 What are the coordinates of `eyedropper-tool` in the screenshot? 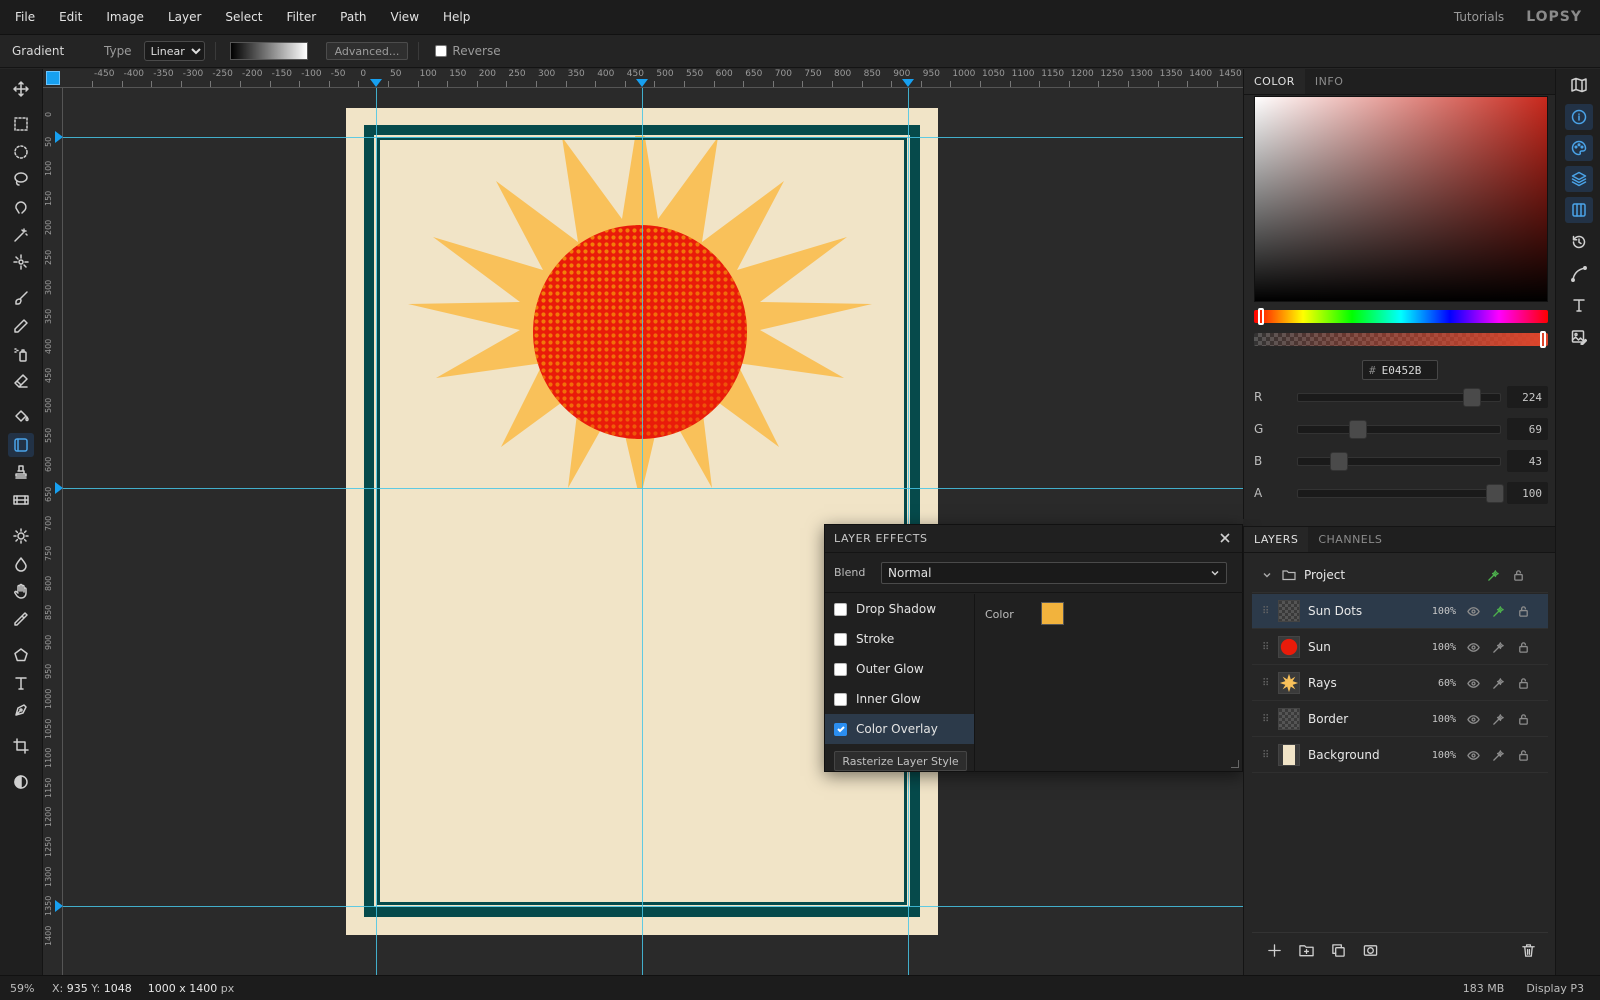 It's located at (21, 619).